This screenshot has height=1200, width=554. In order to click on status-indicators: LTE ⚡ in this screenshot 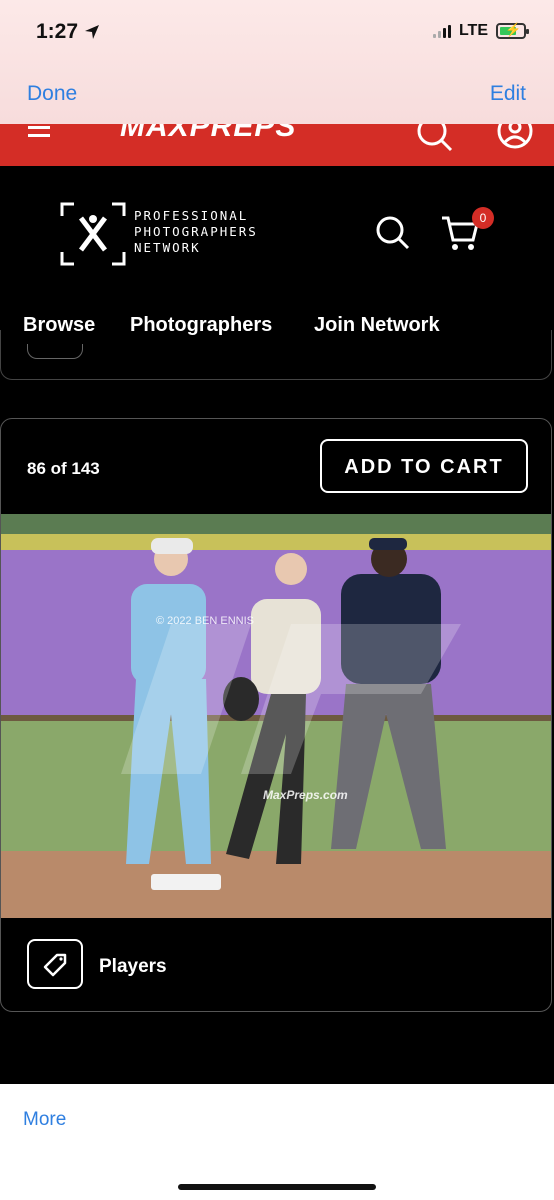, I will do `click(480, 31)`.